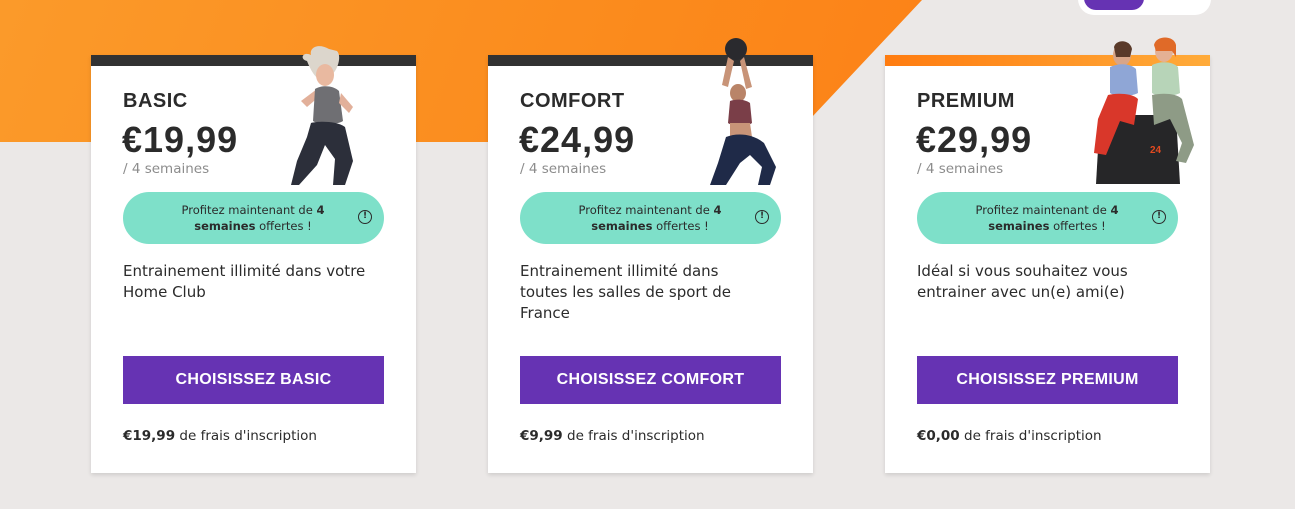 The image size is (1295, 509). Describe the element at coordinates (743, 111) in the screenshot. I see `woman-medicine-ball-photo` at that location.